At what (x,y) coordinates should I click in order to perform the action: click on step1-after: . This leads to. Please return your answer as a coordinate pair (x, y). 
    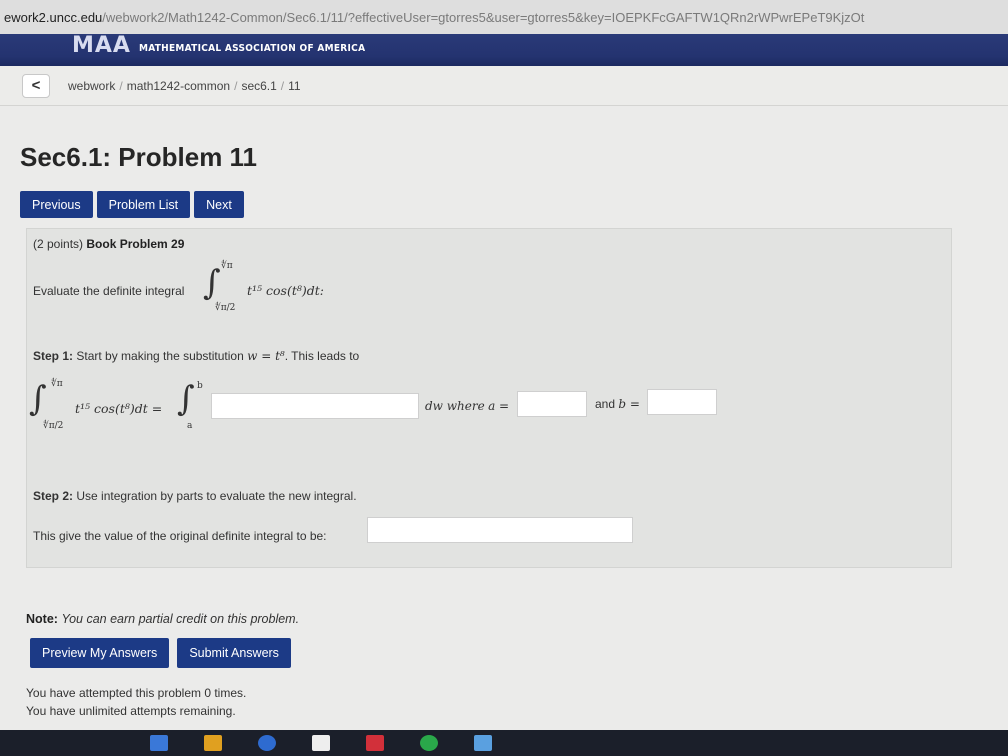
    Looking at the image, I should click on (322, 356).